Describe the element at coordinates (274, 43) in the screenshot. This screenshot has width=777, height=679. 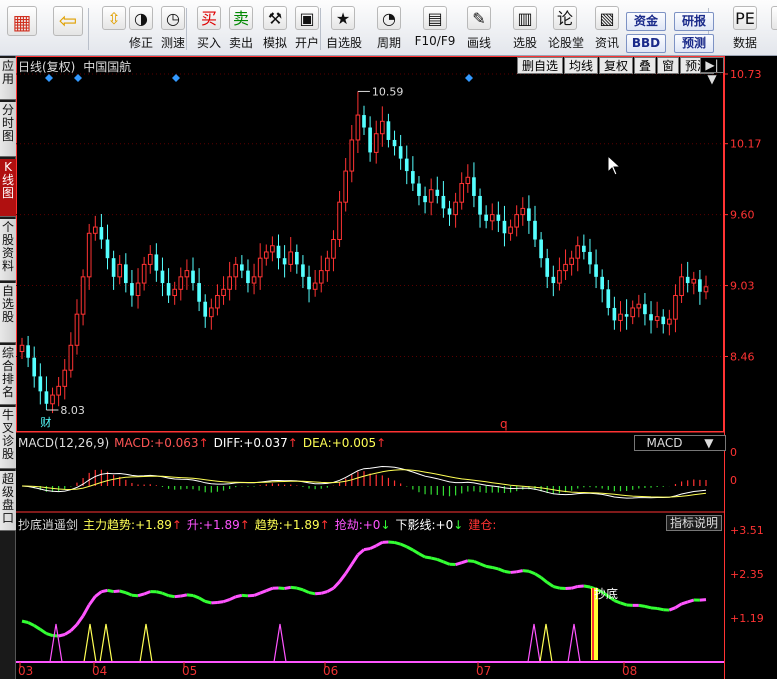
I see `toolbar-label: 模拟` at that location.